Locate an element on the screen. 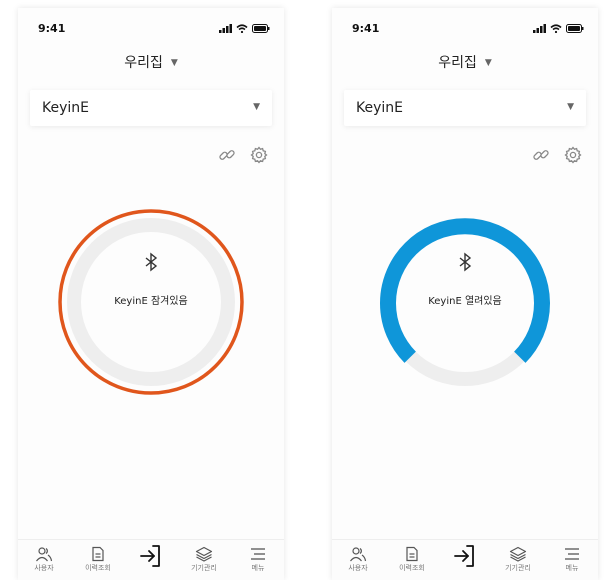  lock-status-dial: KeyinE 잠겨있음 is located at coordinates (151, 302).